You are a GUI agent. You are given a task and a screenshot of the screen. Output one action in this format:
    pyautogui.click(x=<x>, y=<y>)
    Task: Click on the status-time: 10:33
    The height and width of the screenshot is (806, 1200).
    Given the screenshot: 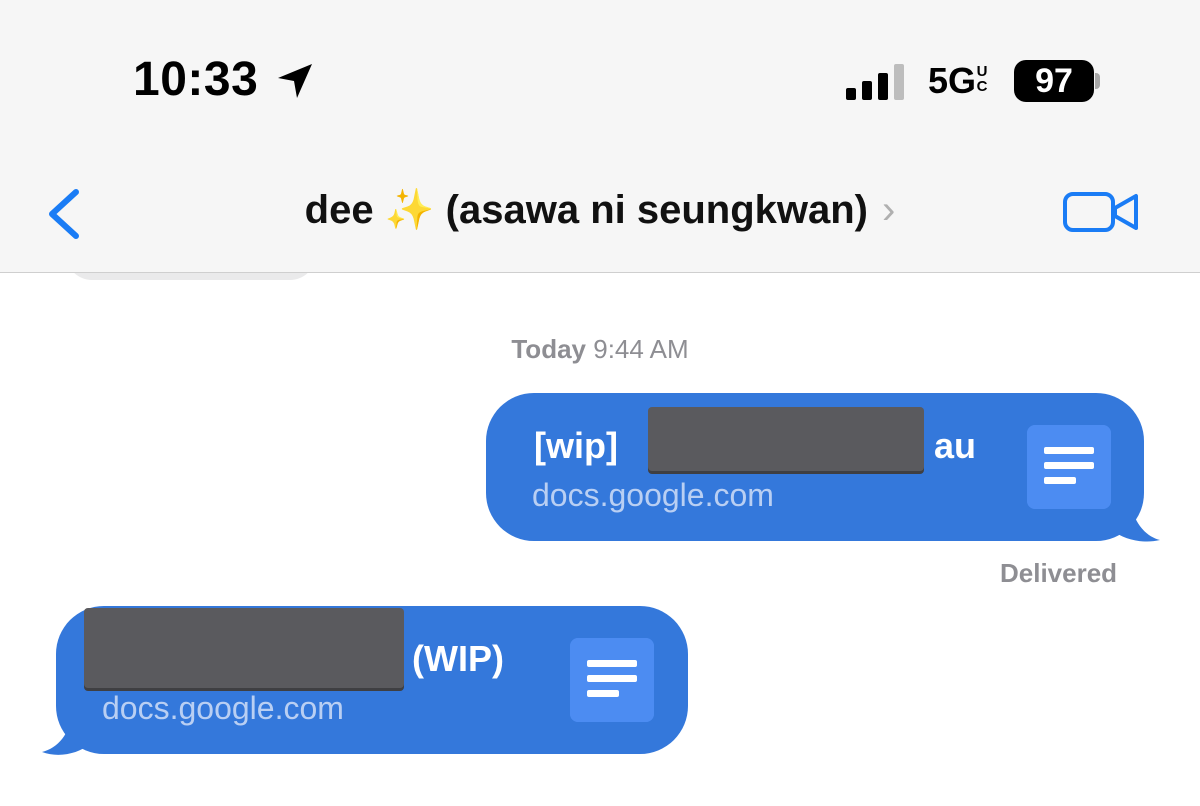 What is the action you would take?
    pyautogui.click(x=196, y=79)
    